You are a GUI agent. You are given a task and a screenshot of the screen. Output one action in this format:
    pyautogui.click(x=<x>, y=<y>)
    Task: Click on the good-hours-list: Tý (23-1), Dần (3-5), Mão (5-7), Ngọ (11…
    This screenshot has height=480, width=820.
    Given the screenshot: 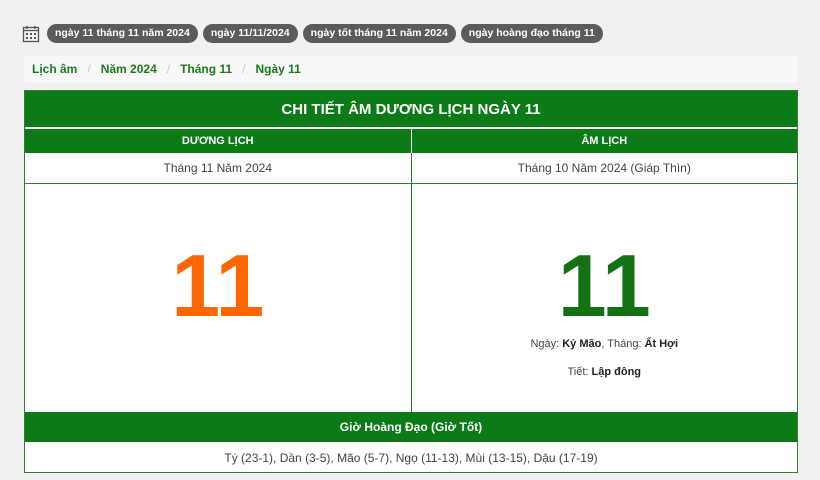 What is the action you would take?
    pyautogui.click(x=411, y=457)
    